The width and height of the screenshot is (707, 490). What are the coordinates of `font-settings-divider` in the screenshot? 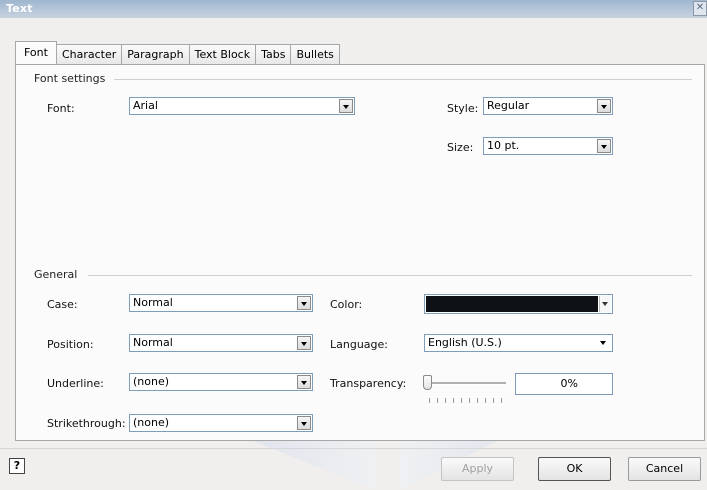 It's located at (403, 79).